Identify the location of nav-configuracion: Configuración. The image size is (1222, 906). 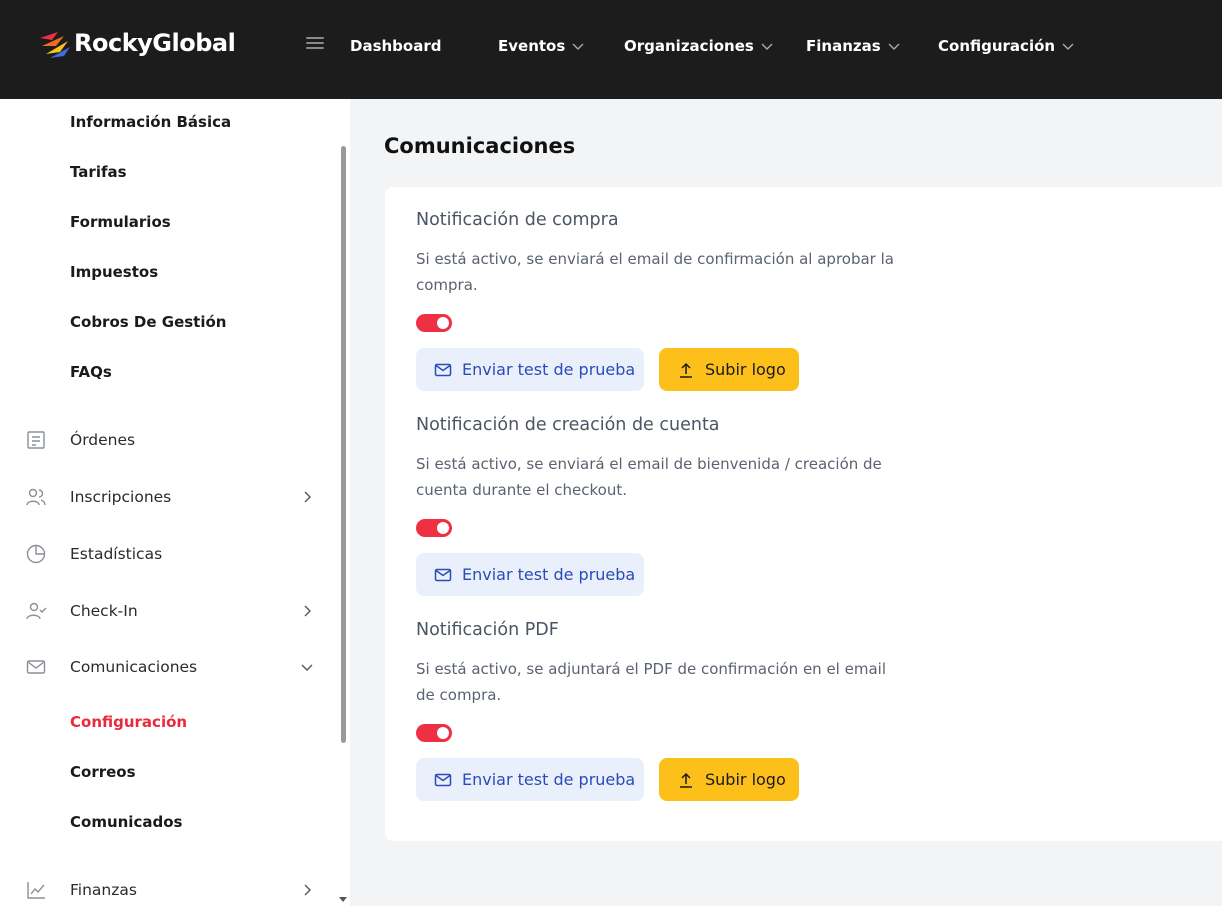
(1006, 46).